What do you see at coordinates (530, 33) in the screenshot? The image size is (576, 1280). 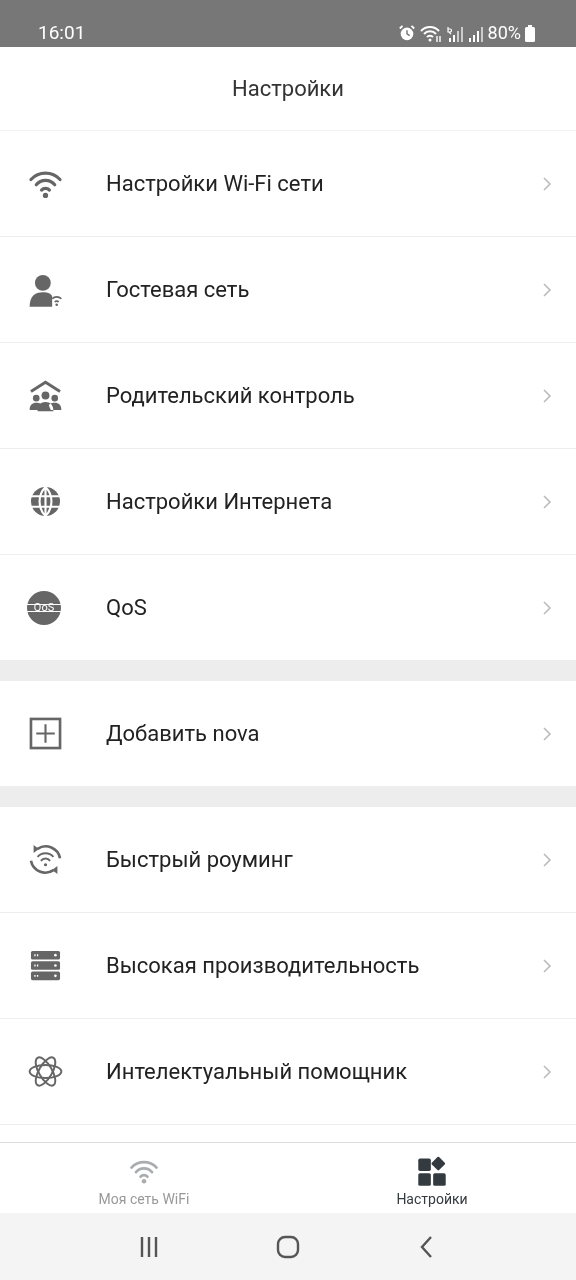 I see `battery-icon` at bounding box center [530, 33].